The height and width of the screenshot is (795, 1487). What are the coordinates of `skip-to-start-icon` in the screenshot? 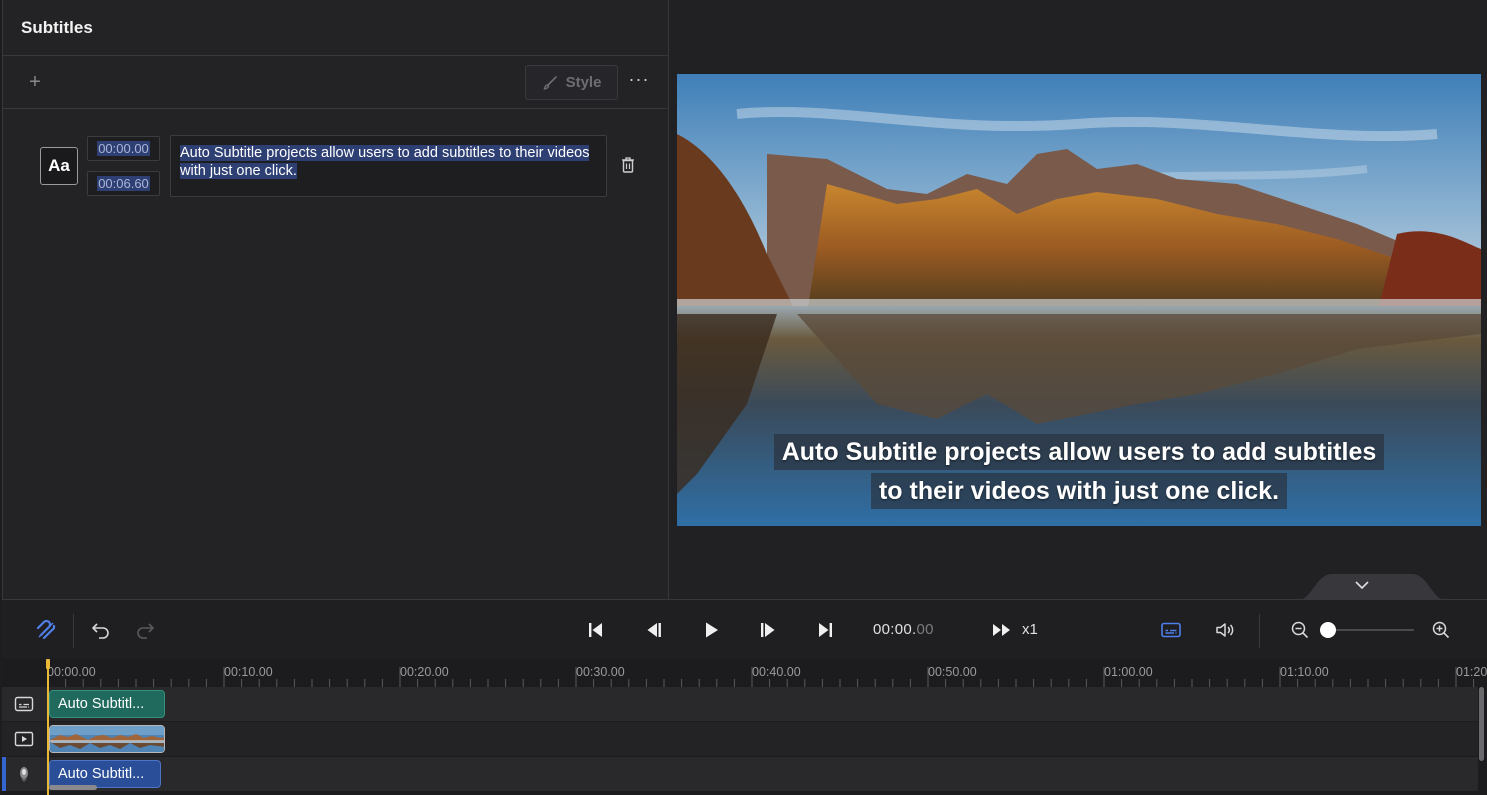 It's located at (595, 630).